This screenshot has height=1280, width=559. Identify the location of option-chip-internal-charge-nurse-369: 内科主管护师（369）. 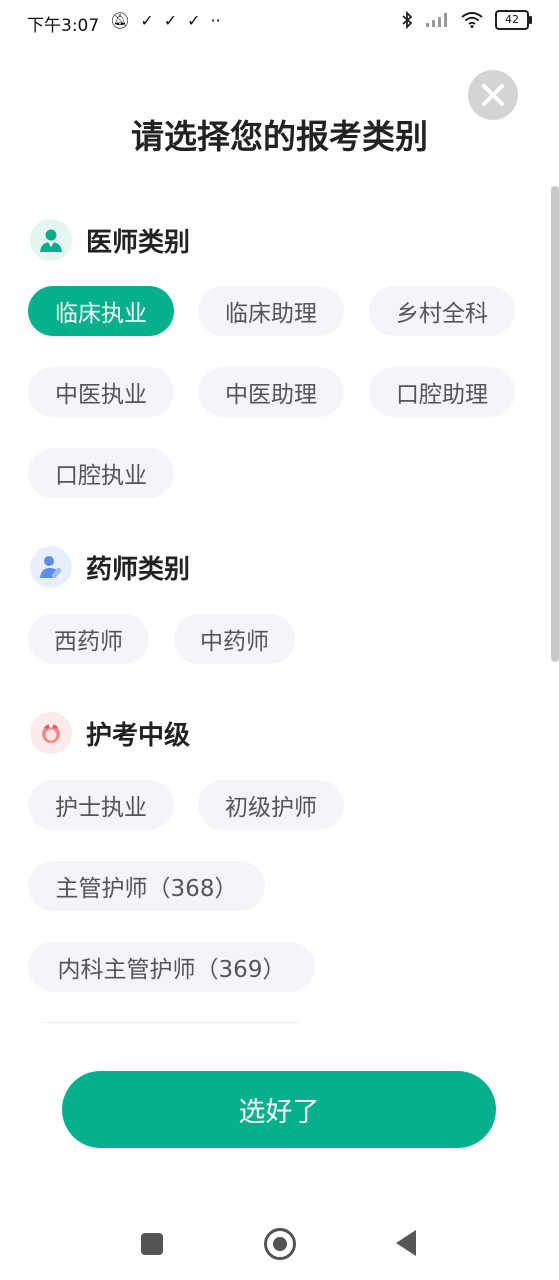
(171, 967).